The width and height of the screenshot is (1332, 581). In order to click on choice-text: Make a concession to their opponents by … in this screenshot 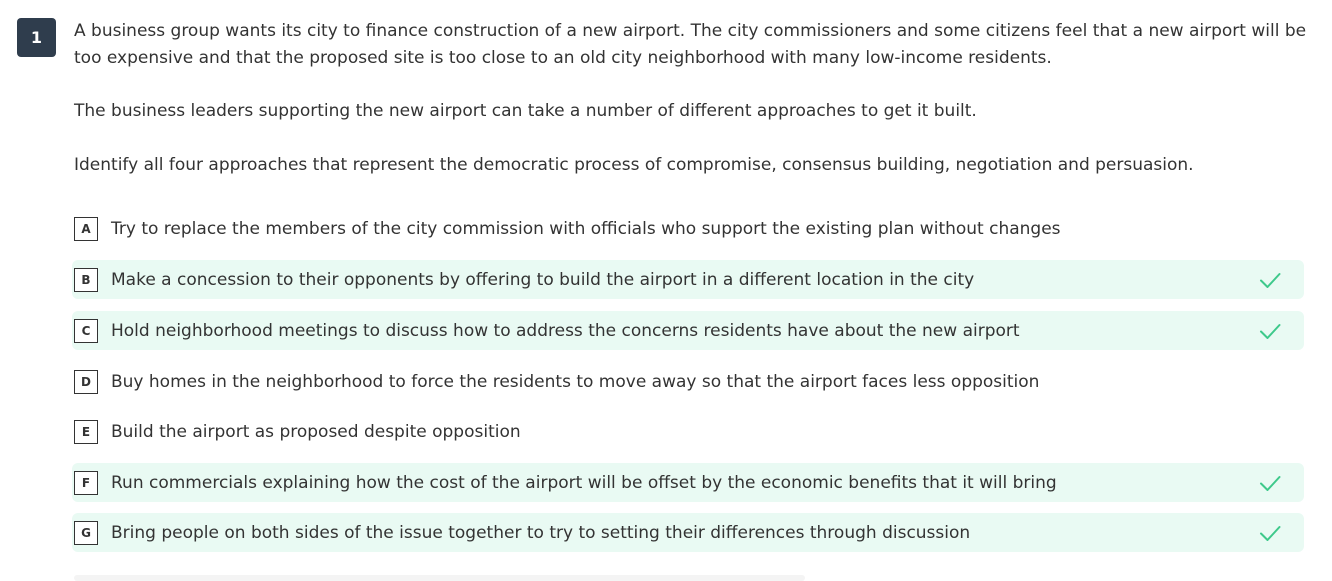, I will do `click(543, 279)`.